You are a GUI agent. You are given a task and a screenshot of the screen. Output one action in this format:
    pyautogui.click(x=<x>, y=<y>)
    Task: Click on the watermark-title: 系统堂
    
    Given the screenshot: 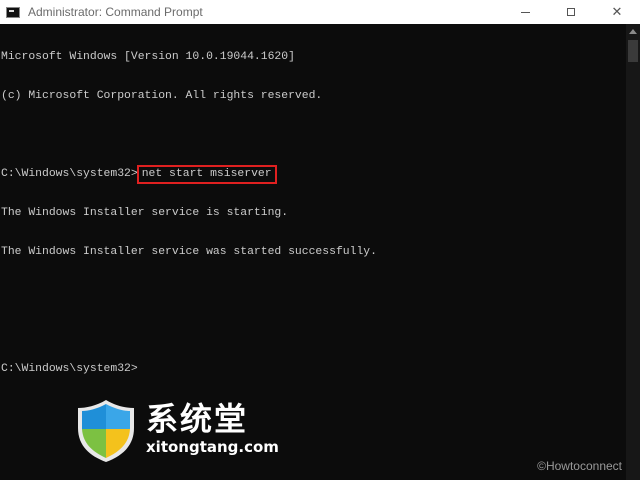 What is the action you would take?
    pyautogui.click(x=197, y=419)
    